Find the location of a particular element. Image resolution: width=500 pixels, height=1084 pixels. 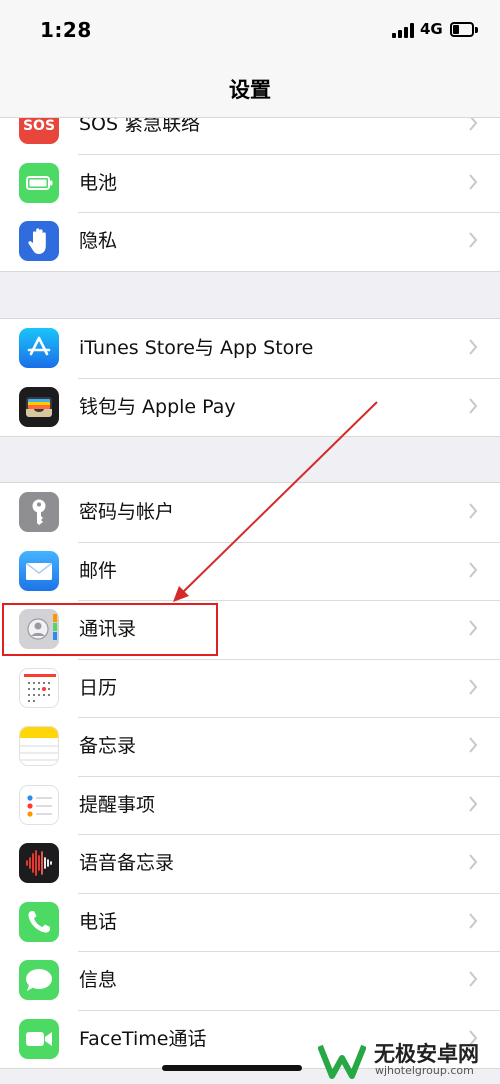

home-indicator is located at coordinates (232, 1068).